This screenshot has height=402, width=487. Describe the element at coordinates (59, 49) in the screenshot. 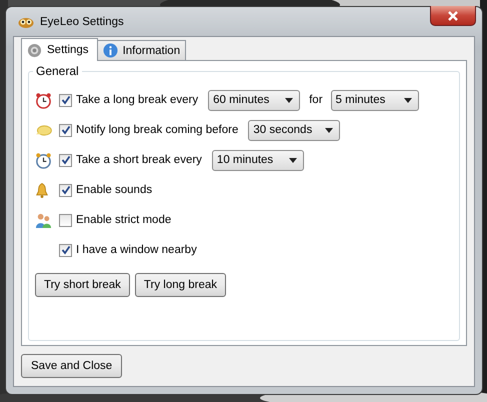

I see `tab: Settings` at that location.